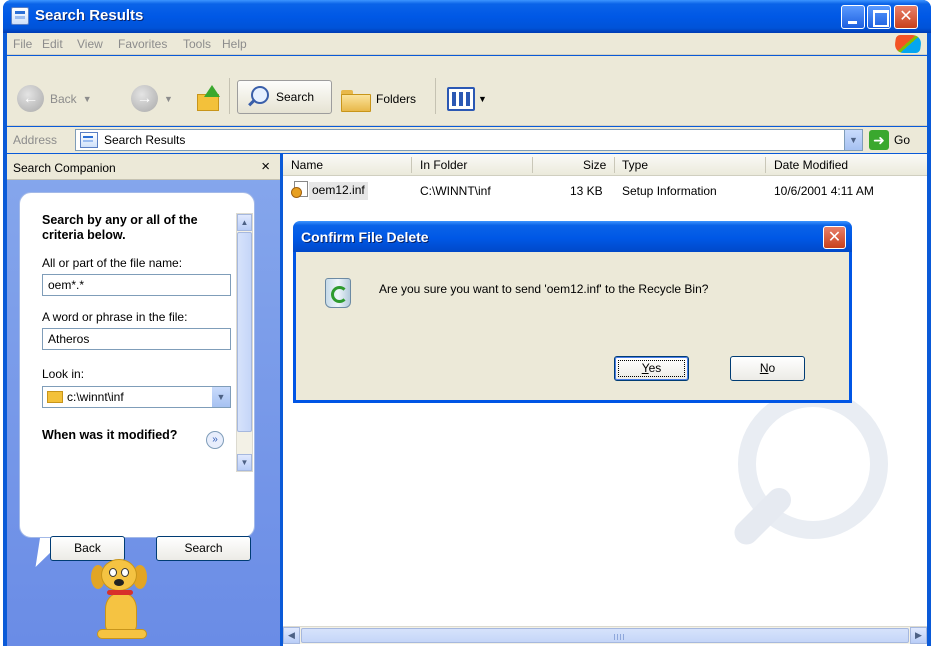  What do you see at coordinates (136, 339) in the screenshot?
I see `phrase-input: Atheros` at bounding box center [136, 339].